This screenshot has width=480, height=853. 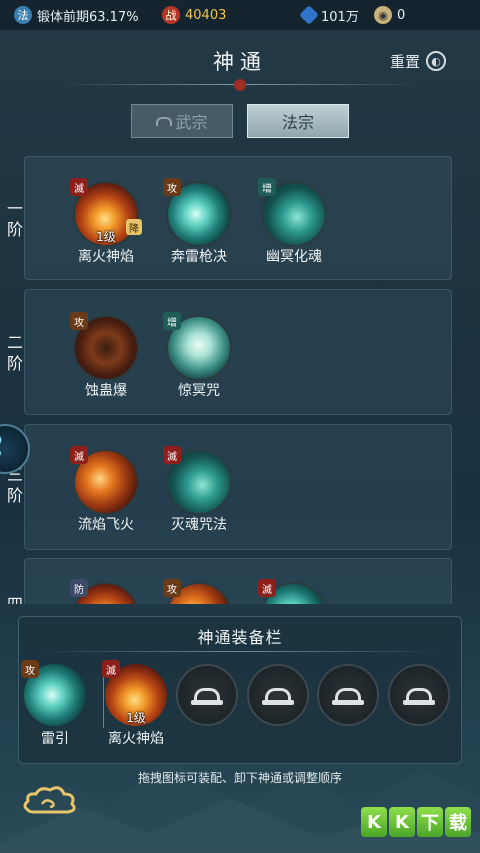 I want to click on tab-wuzong-label: 武宗, so click(x=191, y=122).